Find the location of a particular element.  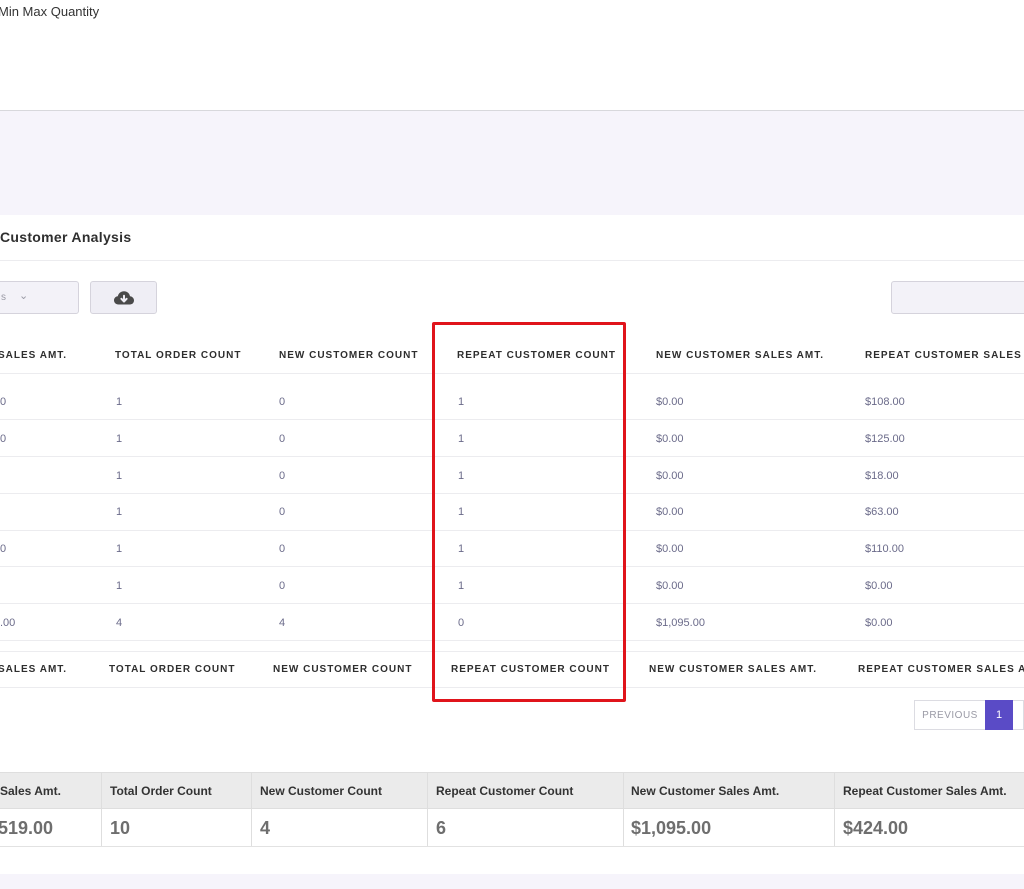

search-input is located at coordinates (957, 297).